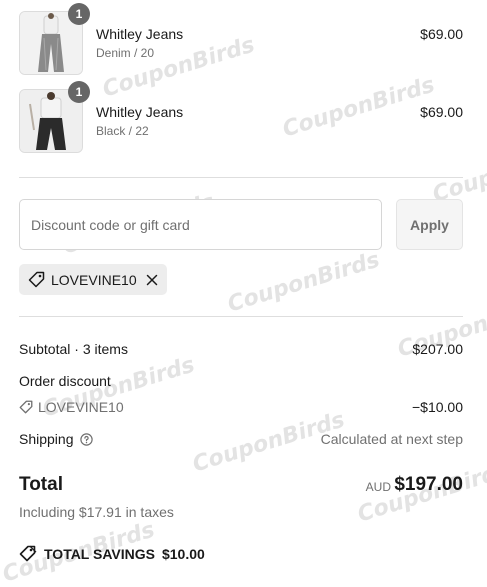 The height and width of the screenshot is (587, 487). What do you see at coordinates (122, 131) in the screenshot?
I see `item-variant: Black / 22` at bounding box center [122, 131].